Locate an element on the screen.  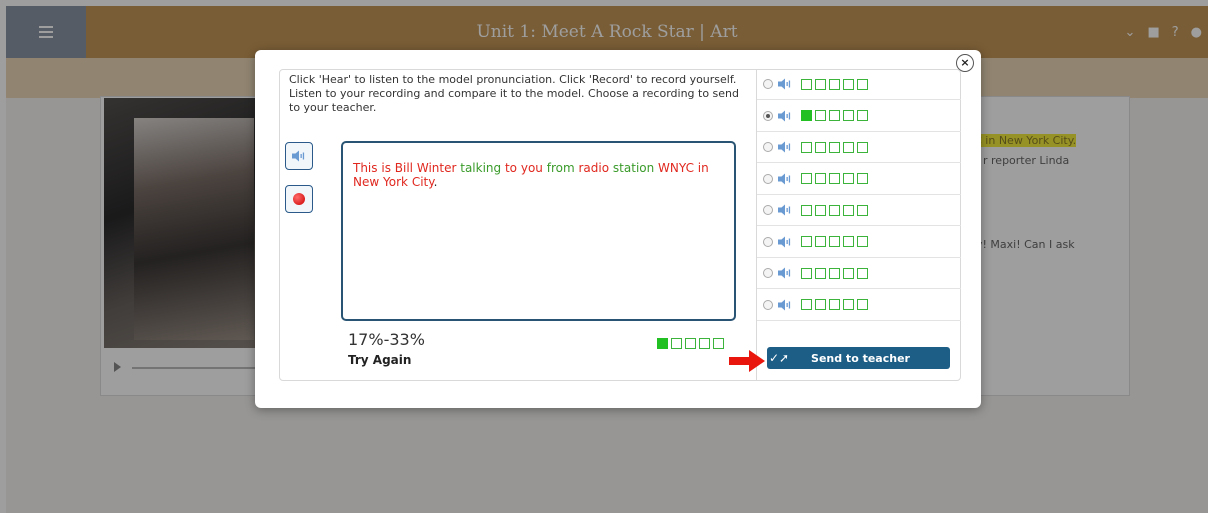
sentence-word: station is located at coordinates (633, 168).